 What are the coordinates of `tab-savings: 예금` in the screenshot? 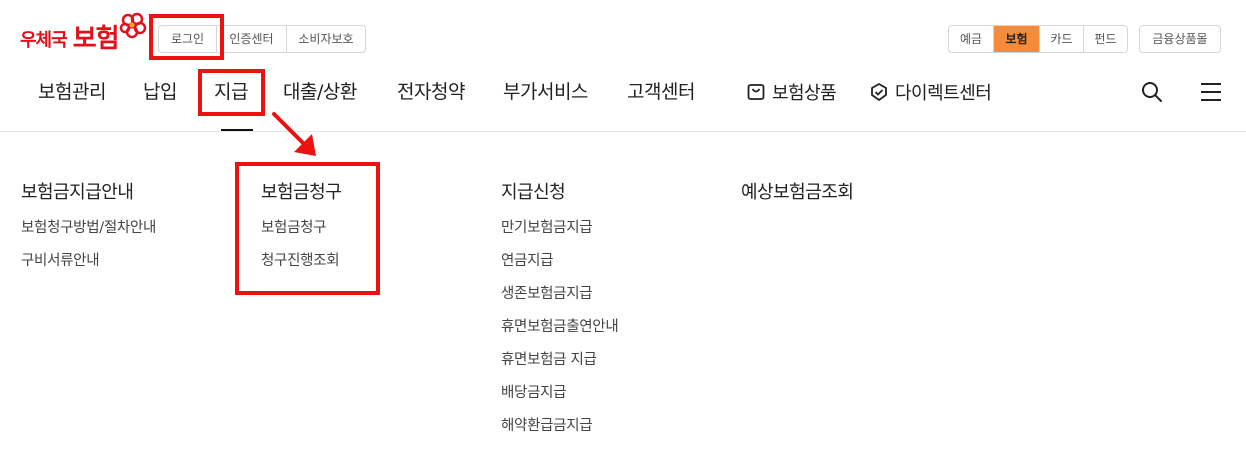 It's located at (971, 39).